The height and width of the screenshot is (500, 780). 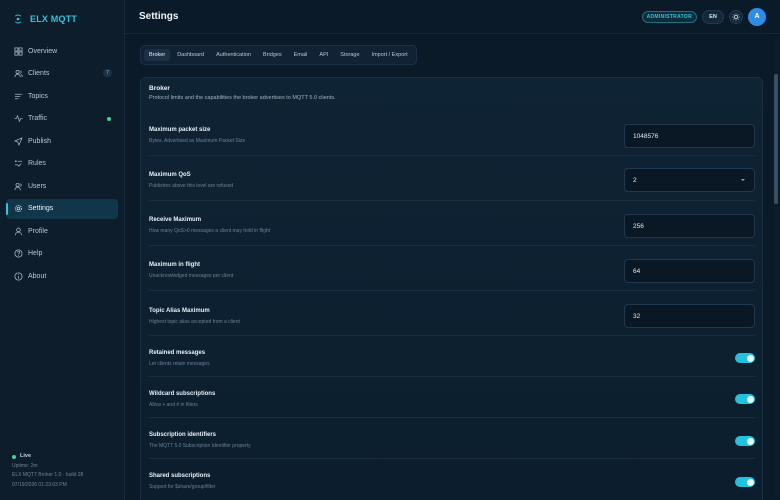 What do you see at coordinates (18, 209) in the screenshot?
I see `gear-icon` at bounding box center [18, 209].